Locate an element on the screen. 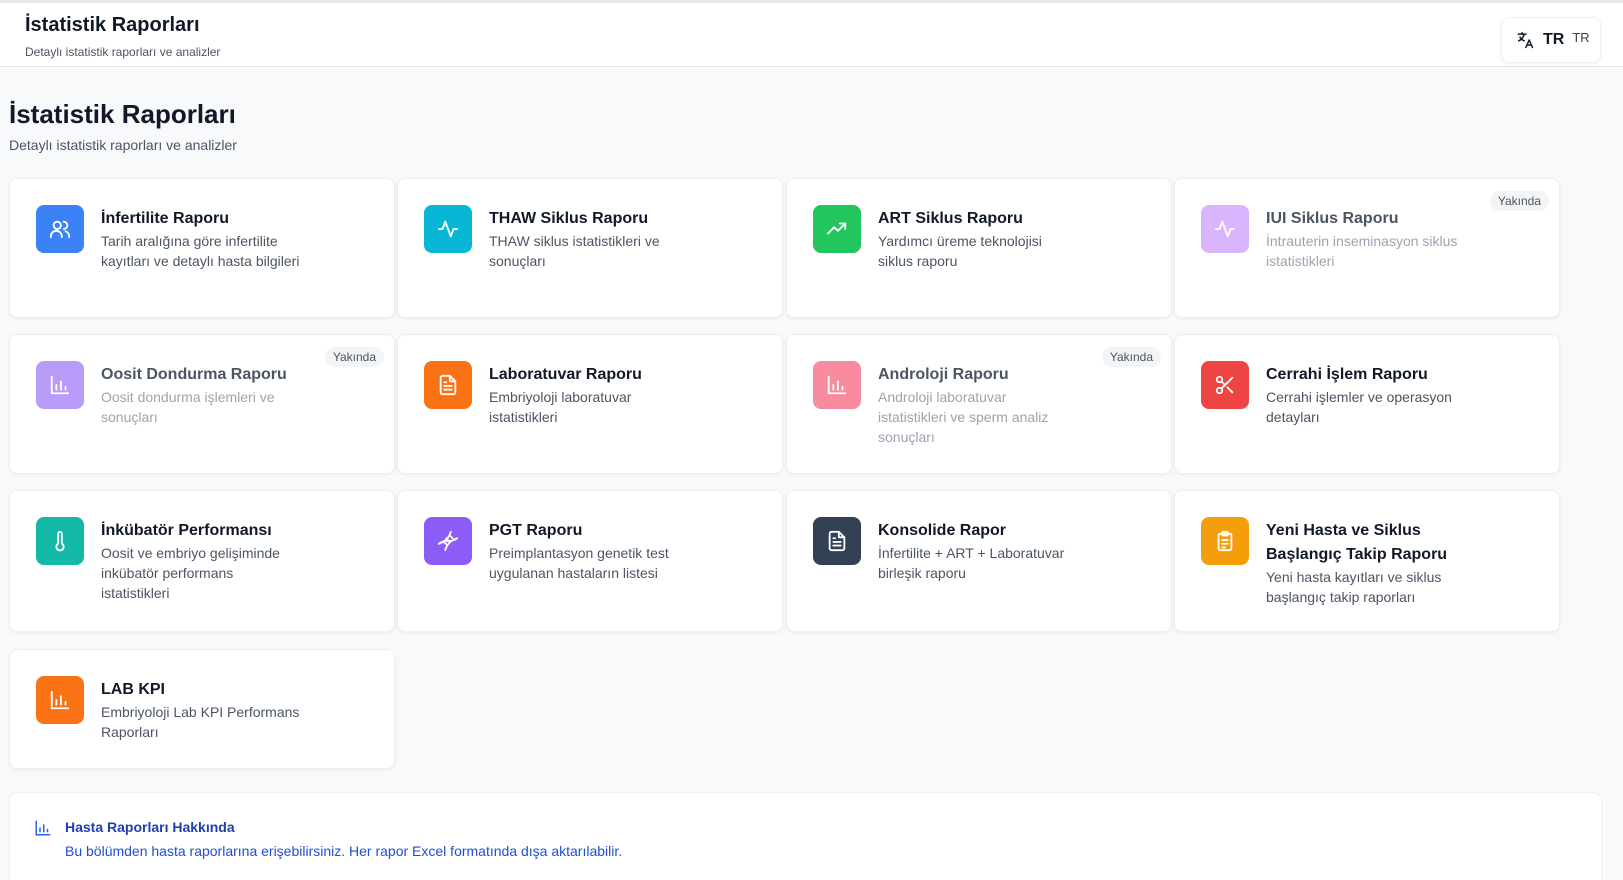 The image size is (1623, 880). language-code: TR is located at coordinates (1554, 39).